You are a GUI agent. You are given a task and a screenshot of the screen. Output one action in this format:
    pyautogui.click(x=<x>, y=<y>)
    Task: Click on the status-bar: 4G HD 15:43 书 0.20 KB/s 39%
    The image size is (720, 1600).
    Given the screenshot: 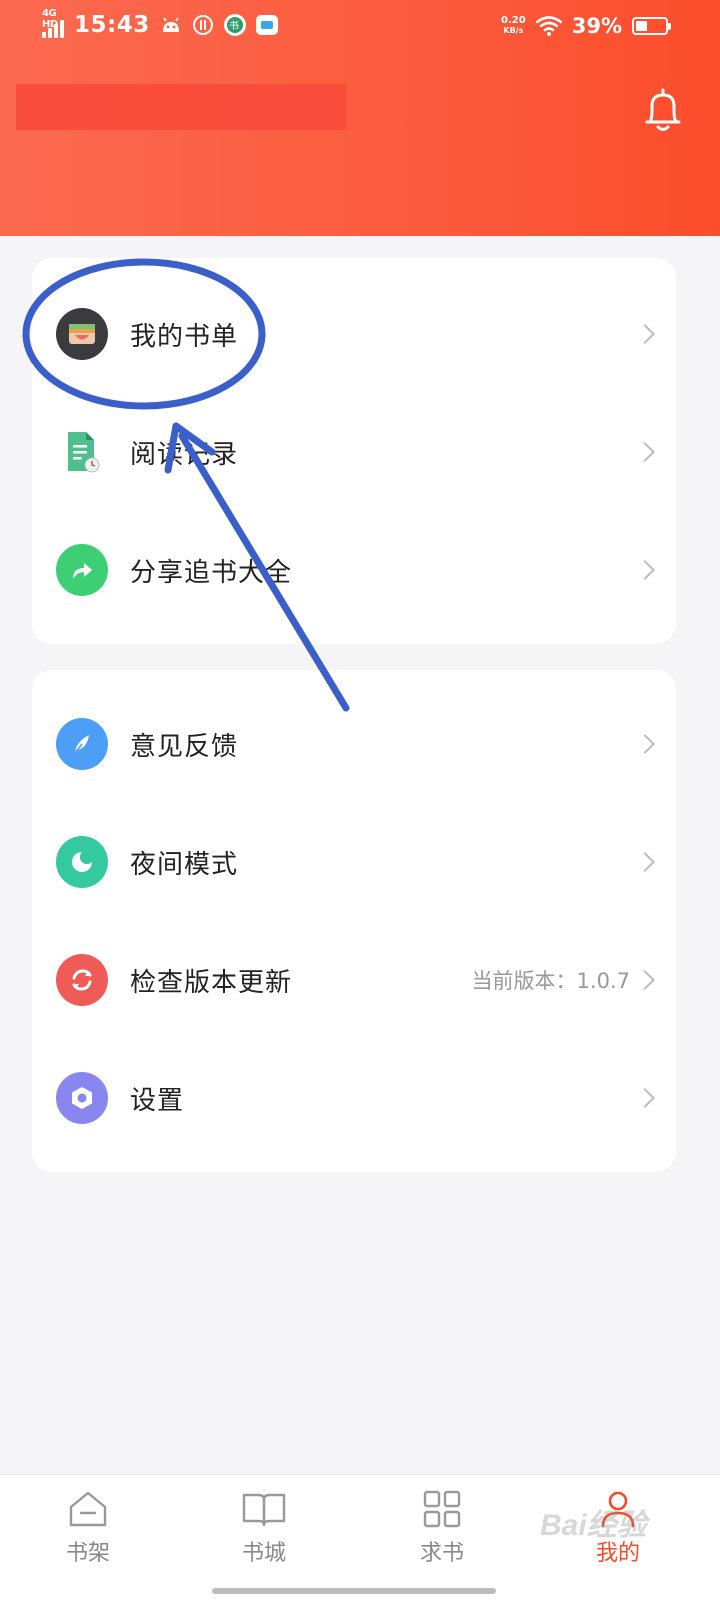 What is the action you would take?
    pyautogui.click(x=360, y=29)
    